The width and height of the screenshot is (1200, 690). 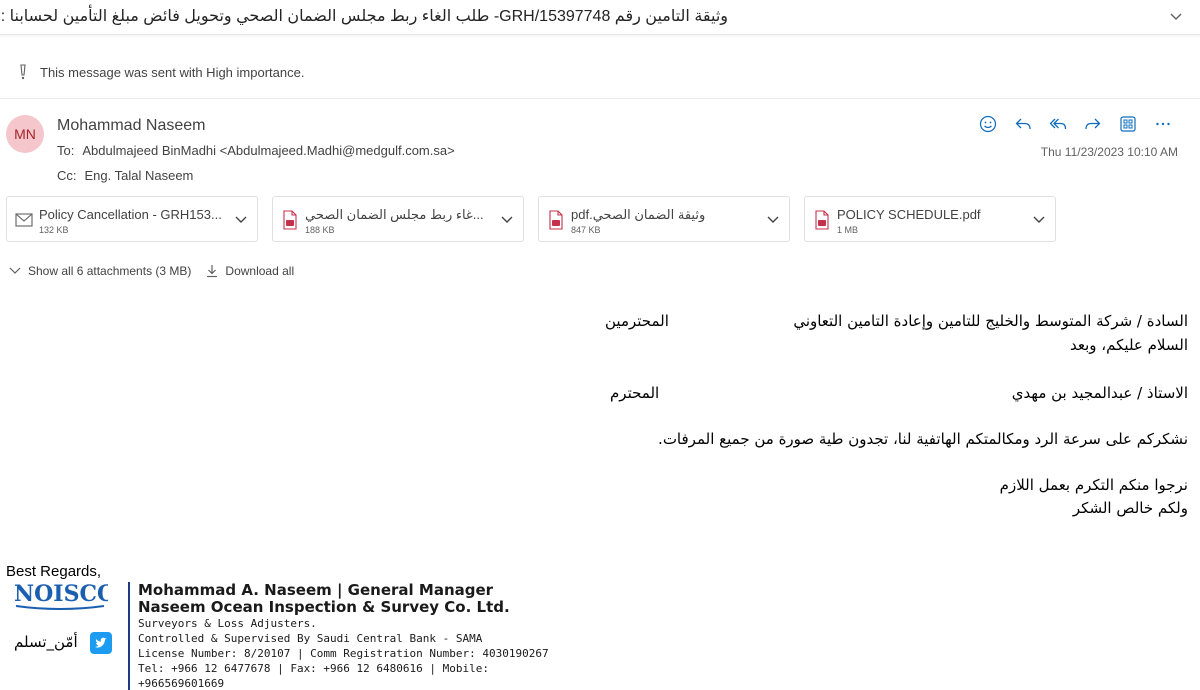 What do you see at coordinates (320, 230) in the screenshot?
I see `attachment-size: 188 KB` at bounding box center [320, 230].